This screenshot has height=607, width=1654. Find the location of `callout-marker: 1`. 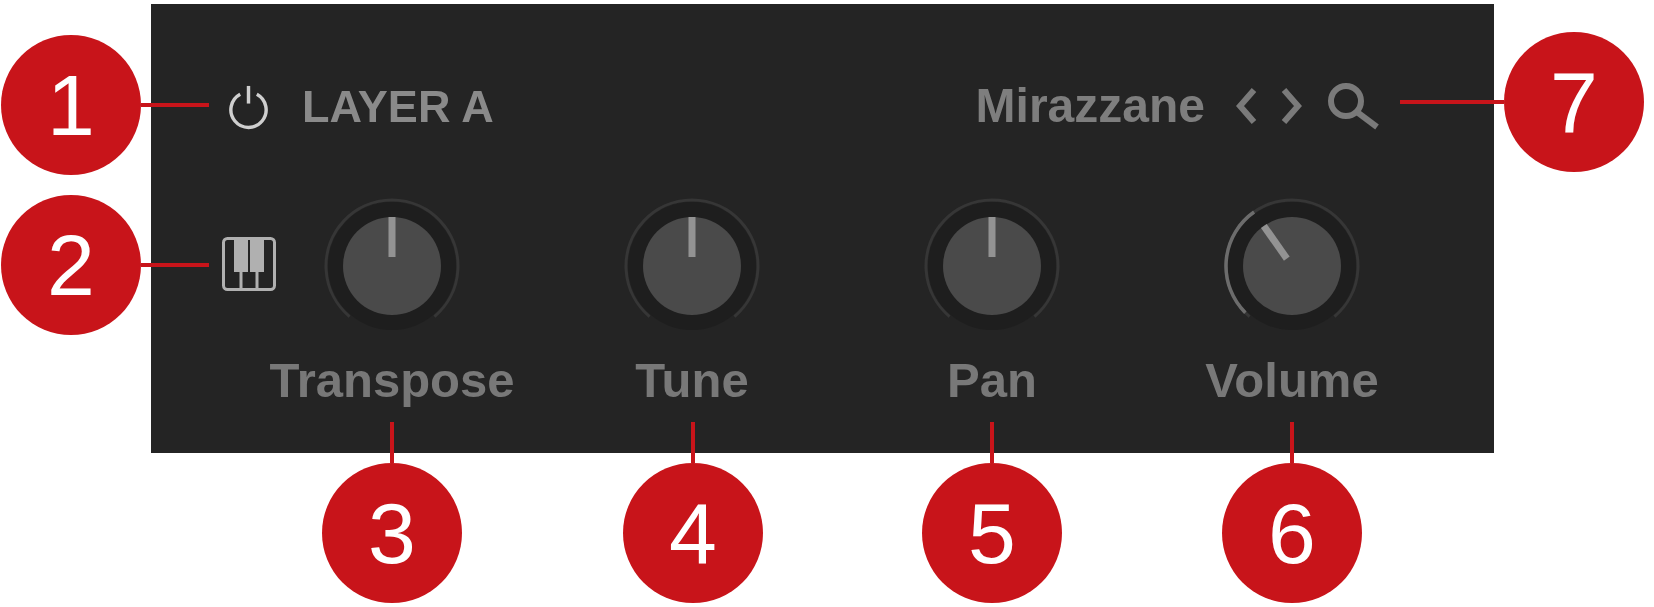

callout-marker: 1 is located at coordinates (71, 105).